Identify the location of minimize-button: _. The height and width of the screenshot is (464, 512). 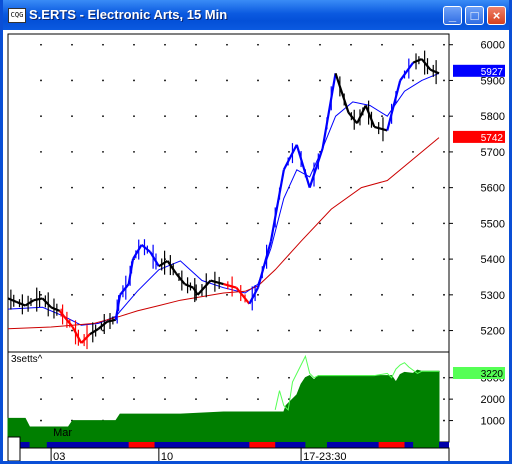
(452, 15).